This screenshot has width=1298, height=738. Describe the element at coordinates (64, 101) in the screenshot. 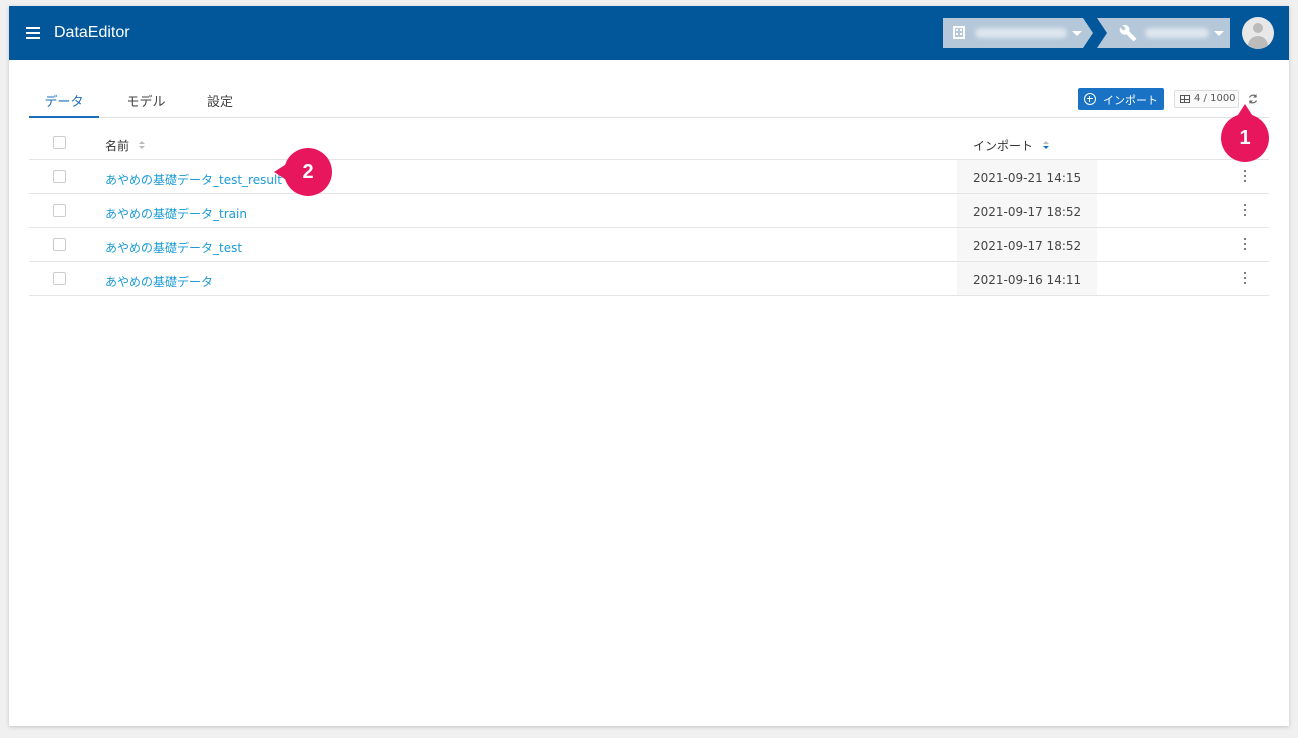

I see `tab-data: データ` at that location.